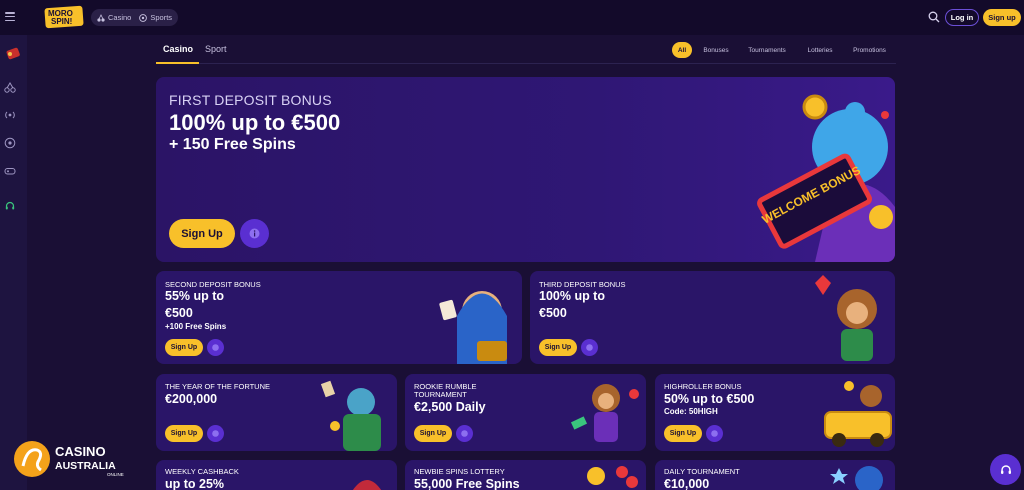  I want to click on cherry-nav-icon, so click(10, 87).